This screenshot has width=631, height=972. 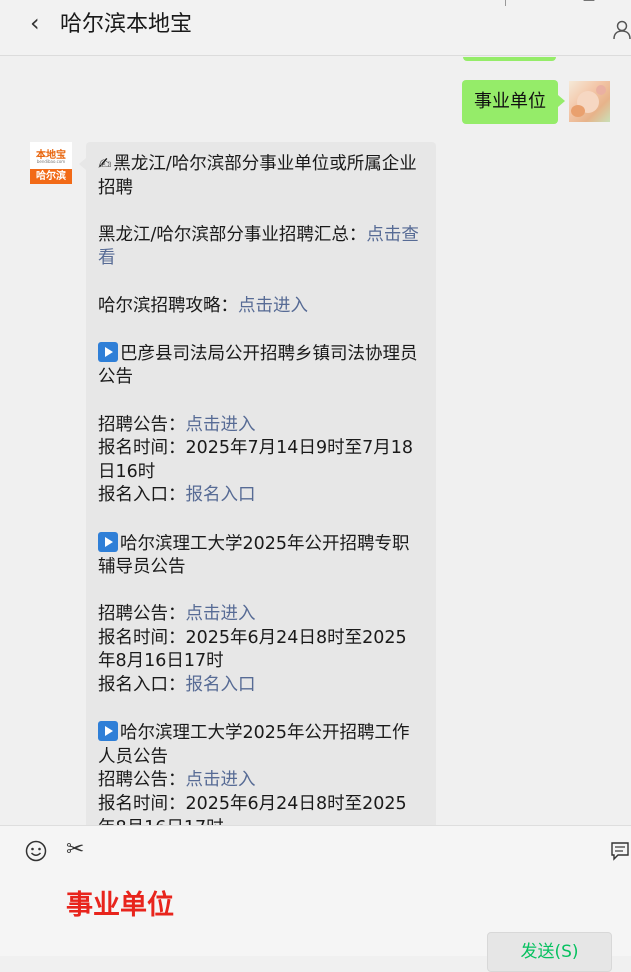 I want to click on job-title: 哈尔滨理工大学2025年公开招聘专职辅导员公告, so click(x=254, y=554).